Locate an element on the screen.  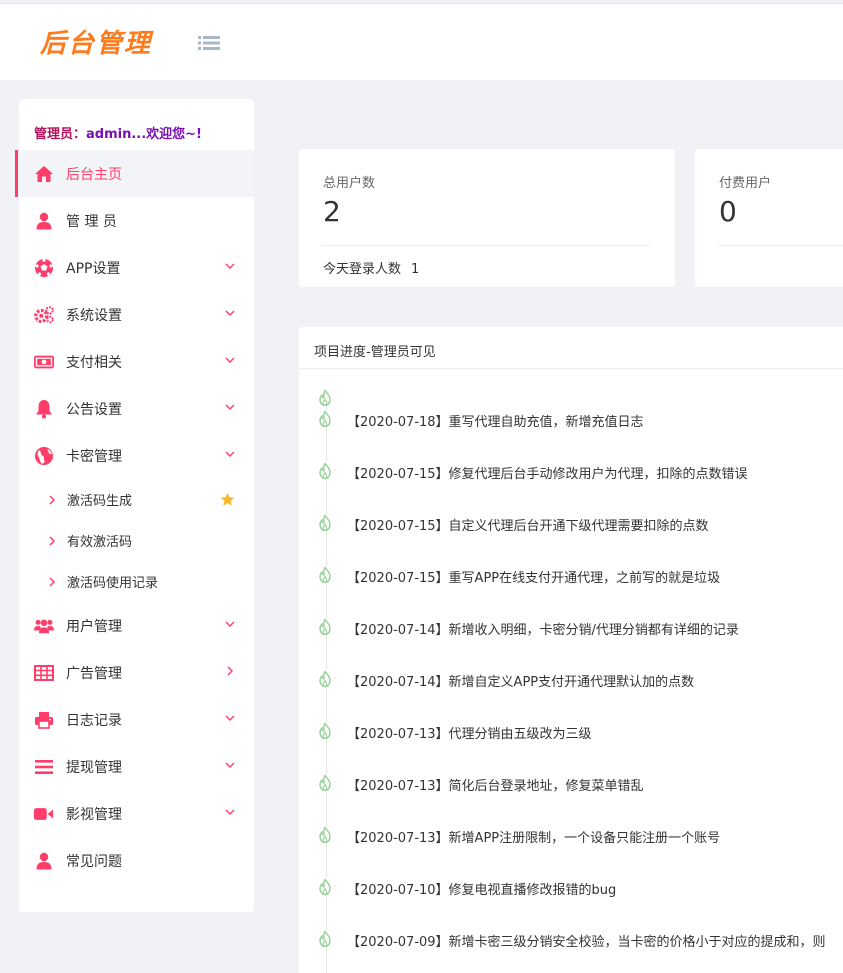
timeline-entry: 【2020-07-10】修复电视直播修改报错的bug is located at coordinates (482, 890).